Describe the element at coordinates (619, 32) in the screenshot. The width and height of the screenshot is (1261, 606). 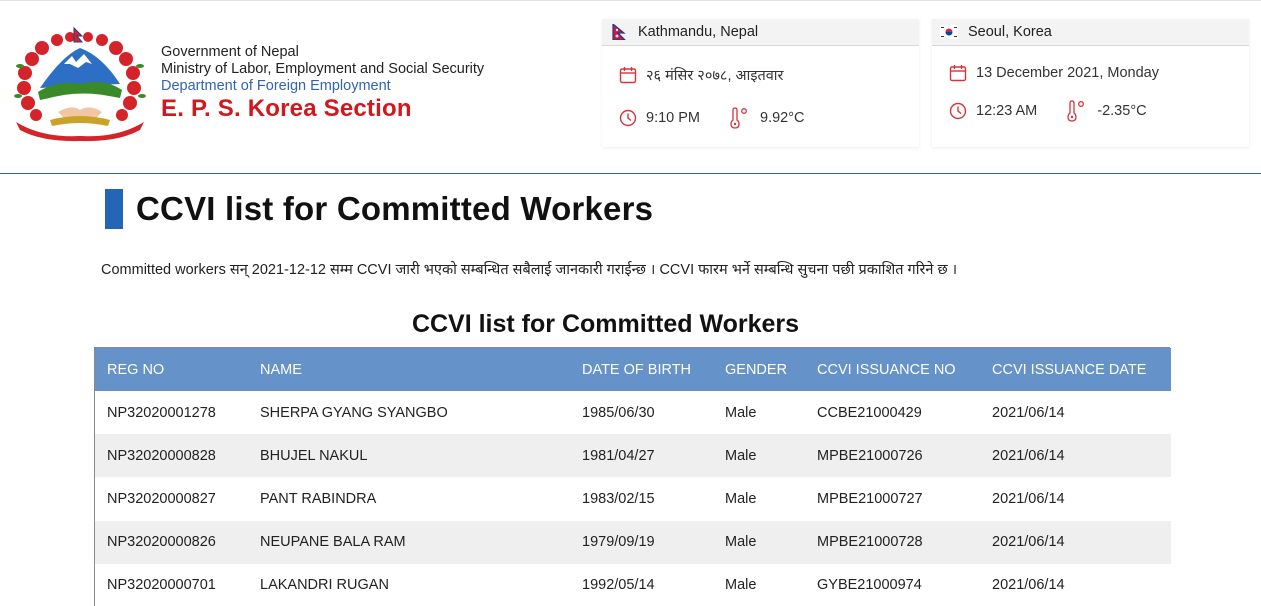
I see `nepal-flag-icon` at that location.